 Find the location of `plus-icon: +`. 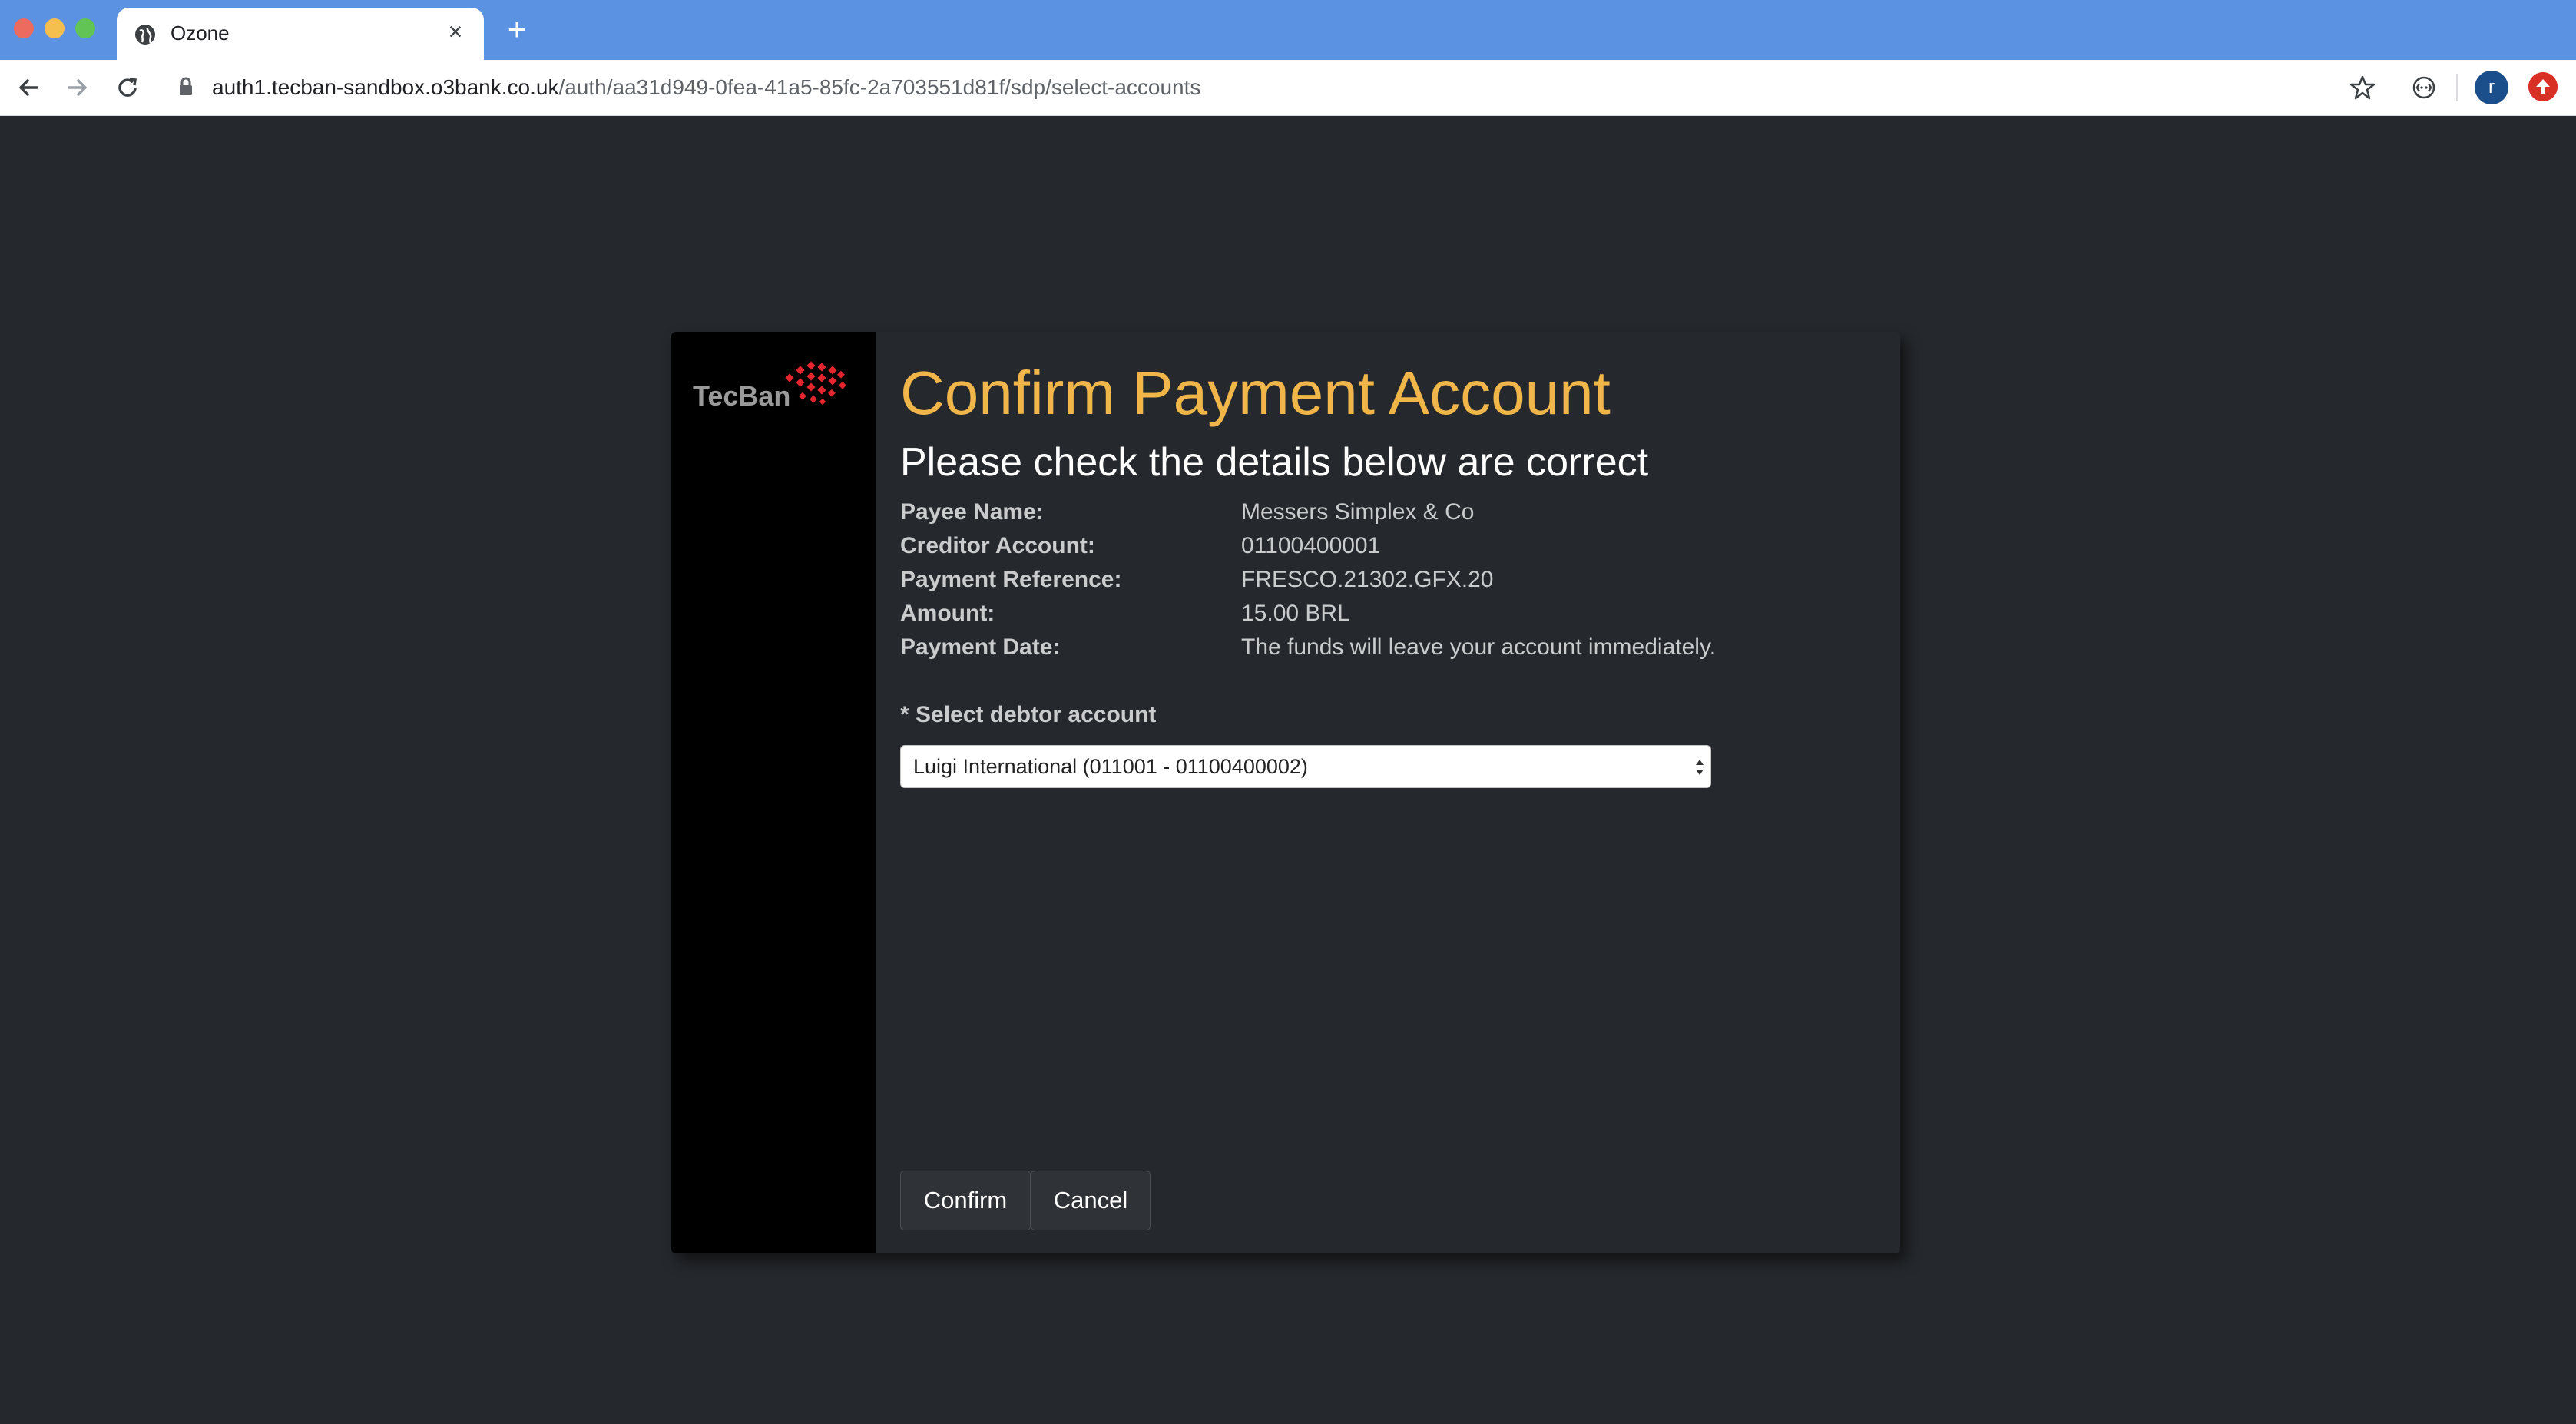

plus-icon: + is located at coordinates (517, 29).